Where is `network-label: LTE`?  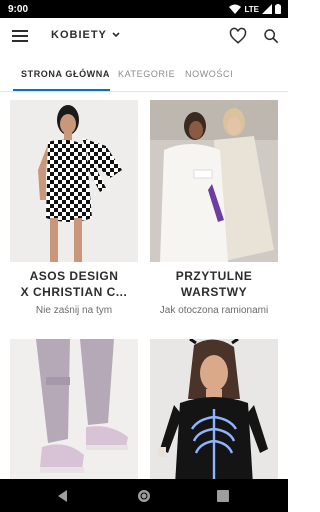 network-label: LTE is located at coordinates (251, 9).